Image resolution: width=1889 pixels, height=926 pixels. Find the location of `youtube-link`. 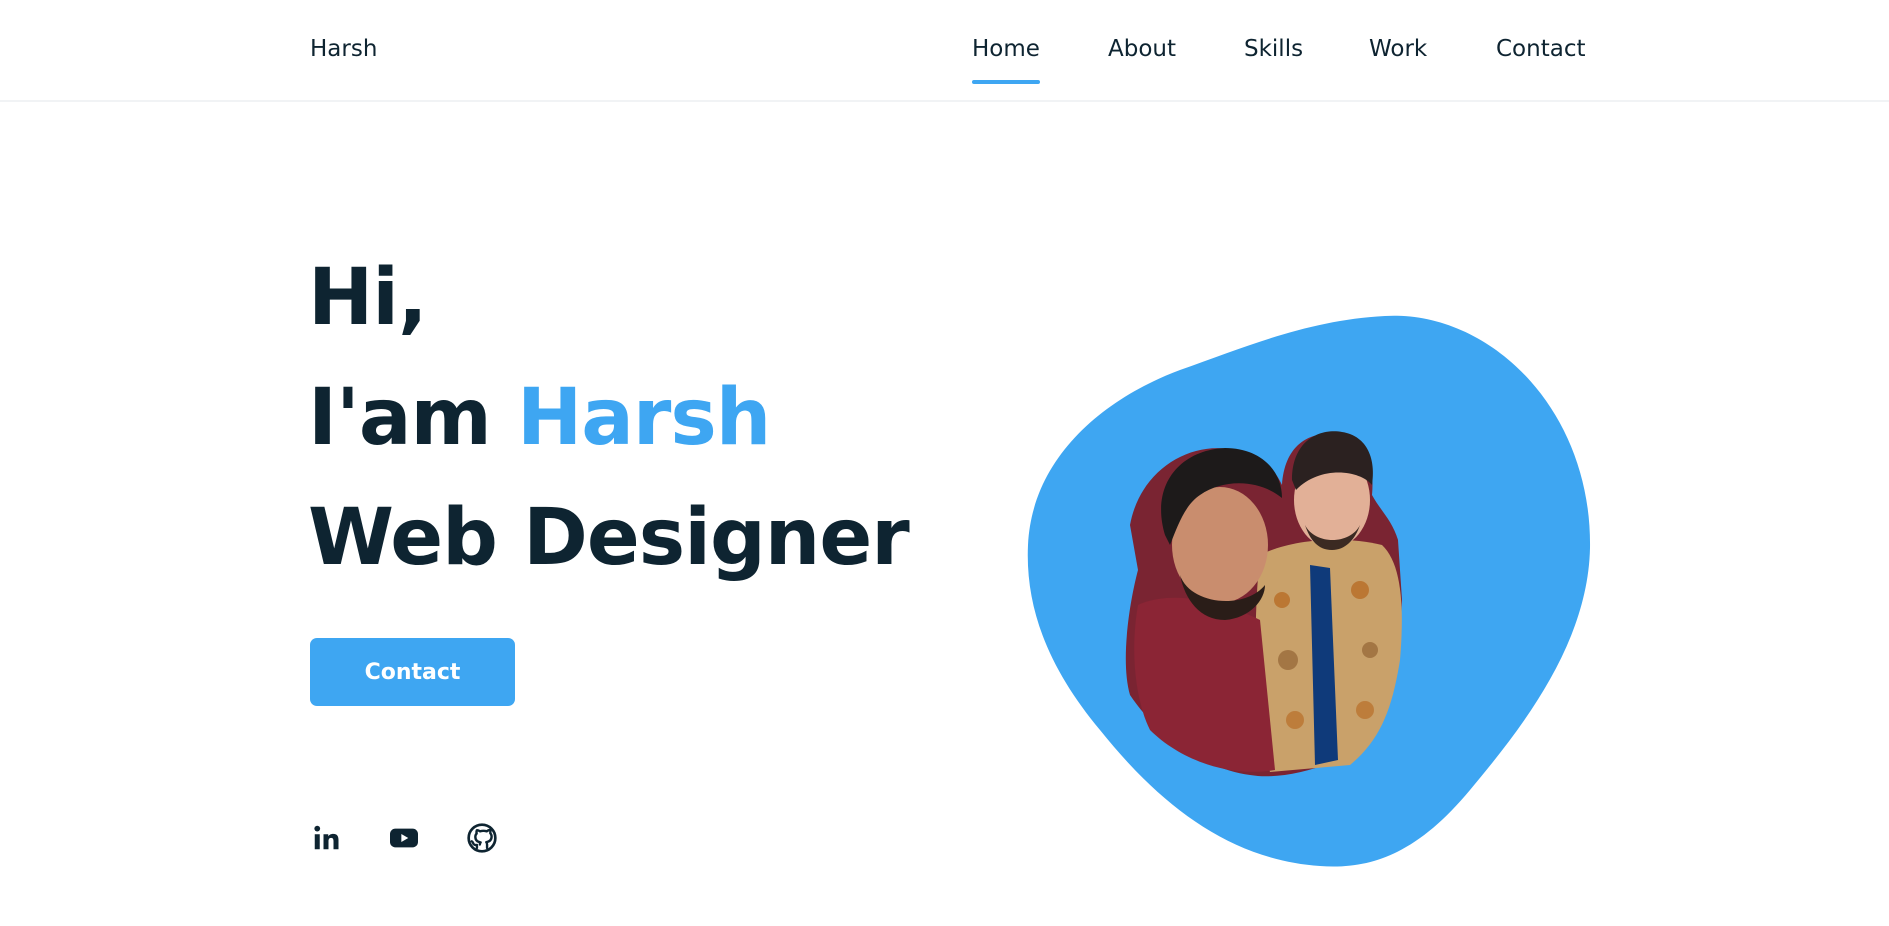

youtube-link is located at coordinates (404, 838).